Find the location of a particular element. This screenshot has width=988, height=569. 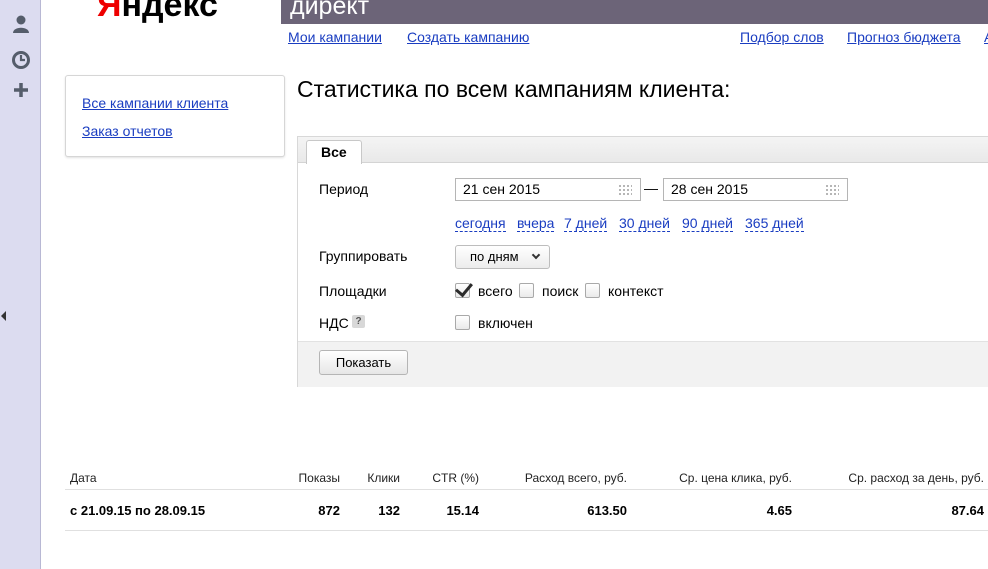

col-total-spend: Расход всего, руб. is located at coordinates (575, 478).